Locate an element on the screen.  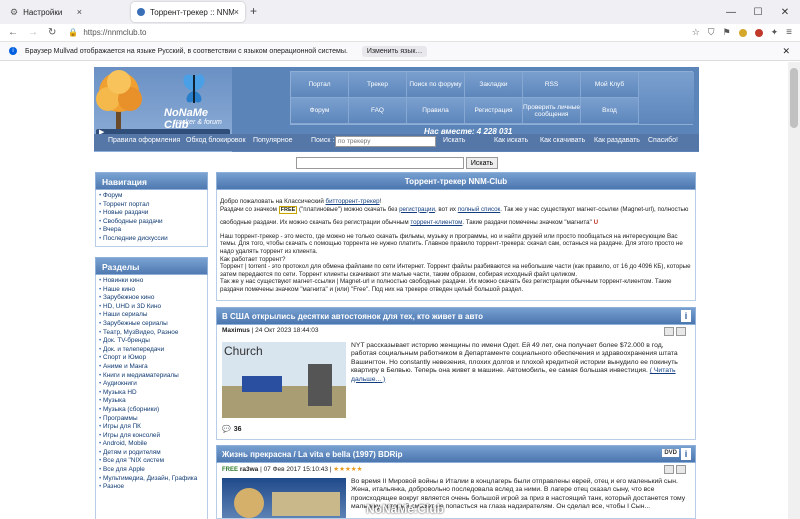
section-item: Игры для консолей is located at coordinates (151, 436).